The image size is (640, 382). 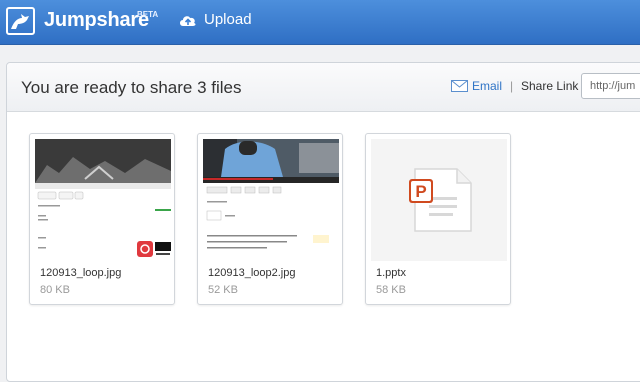 I want to click on top-navigation-bar: Jumpshare BETA Upload, so click(x=320, y=22).